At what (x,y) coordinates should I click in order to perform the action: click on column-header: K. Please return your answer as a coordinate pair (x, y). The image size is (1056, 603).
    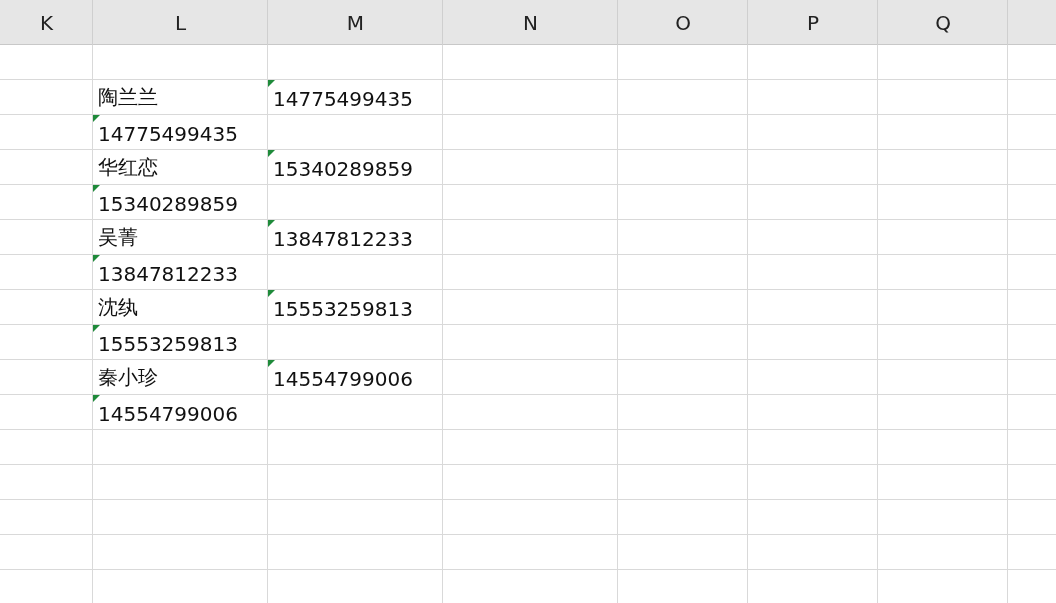
    Looking at the image, I should click on (46, 22).